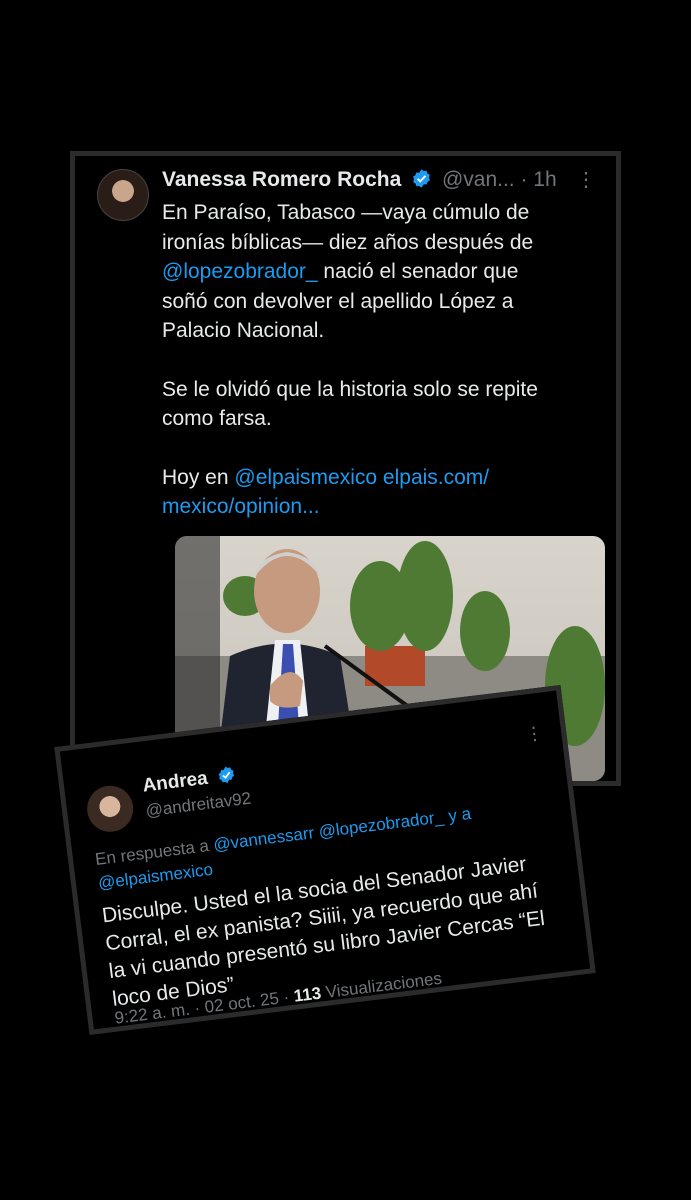 The width and height of the screenshot is (691, 1200). I want to click on tweet-header: Vanessa Romero Rocha @van... · 1h ⋮, so click(379, 181).